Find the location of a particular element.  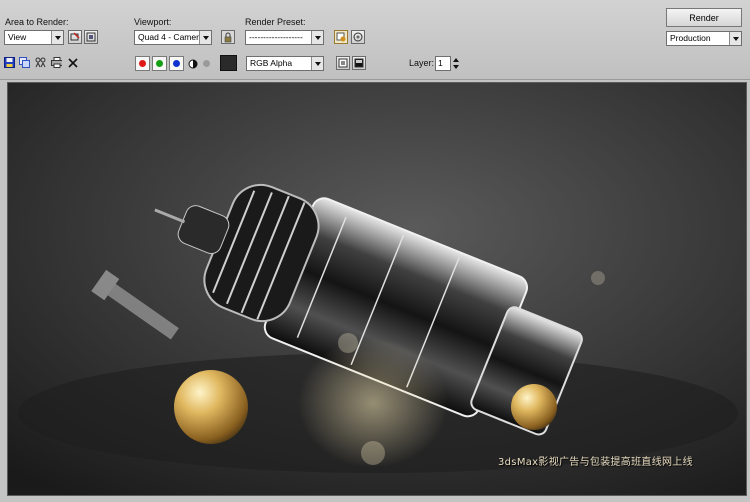

viewport-label: Viewport: is located at coordinates (153, 22).